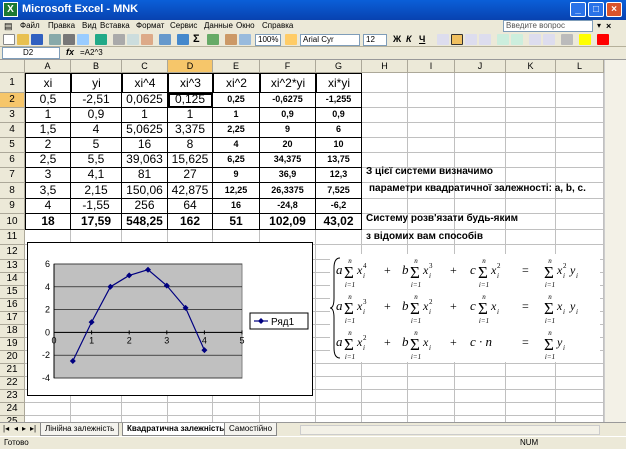 Image resolution: width=626 pixels, height=449 pixels. What do you see at coordinates (150, 25) in the screenshot?
I see `menu-format: Формат` at bounding box center [150, 25].